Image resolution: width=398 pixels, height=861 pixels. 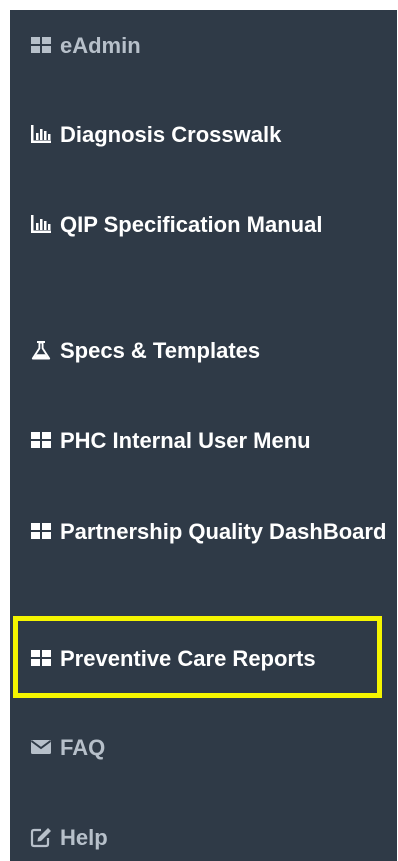 I want to click on flask-icon, so click(x=41, y=350).